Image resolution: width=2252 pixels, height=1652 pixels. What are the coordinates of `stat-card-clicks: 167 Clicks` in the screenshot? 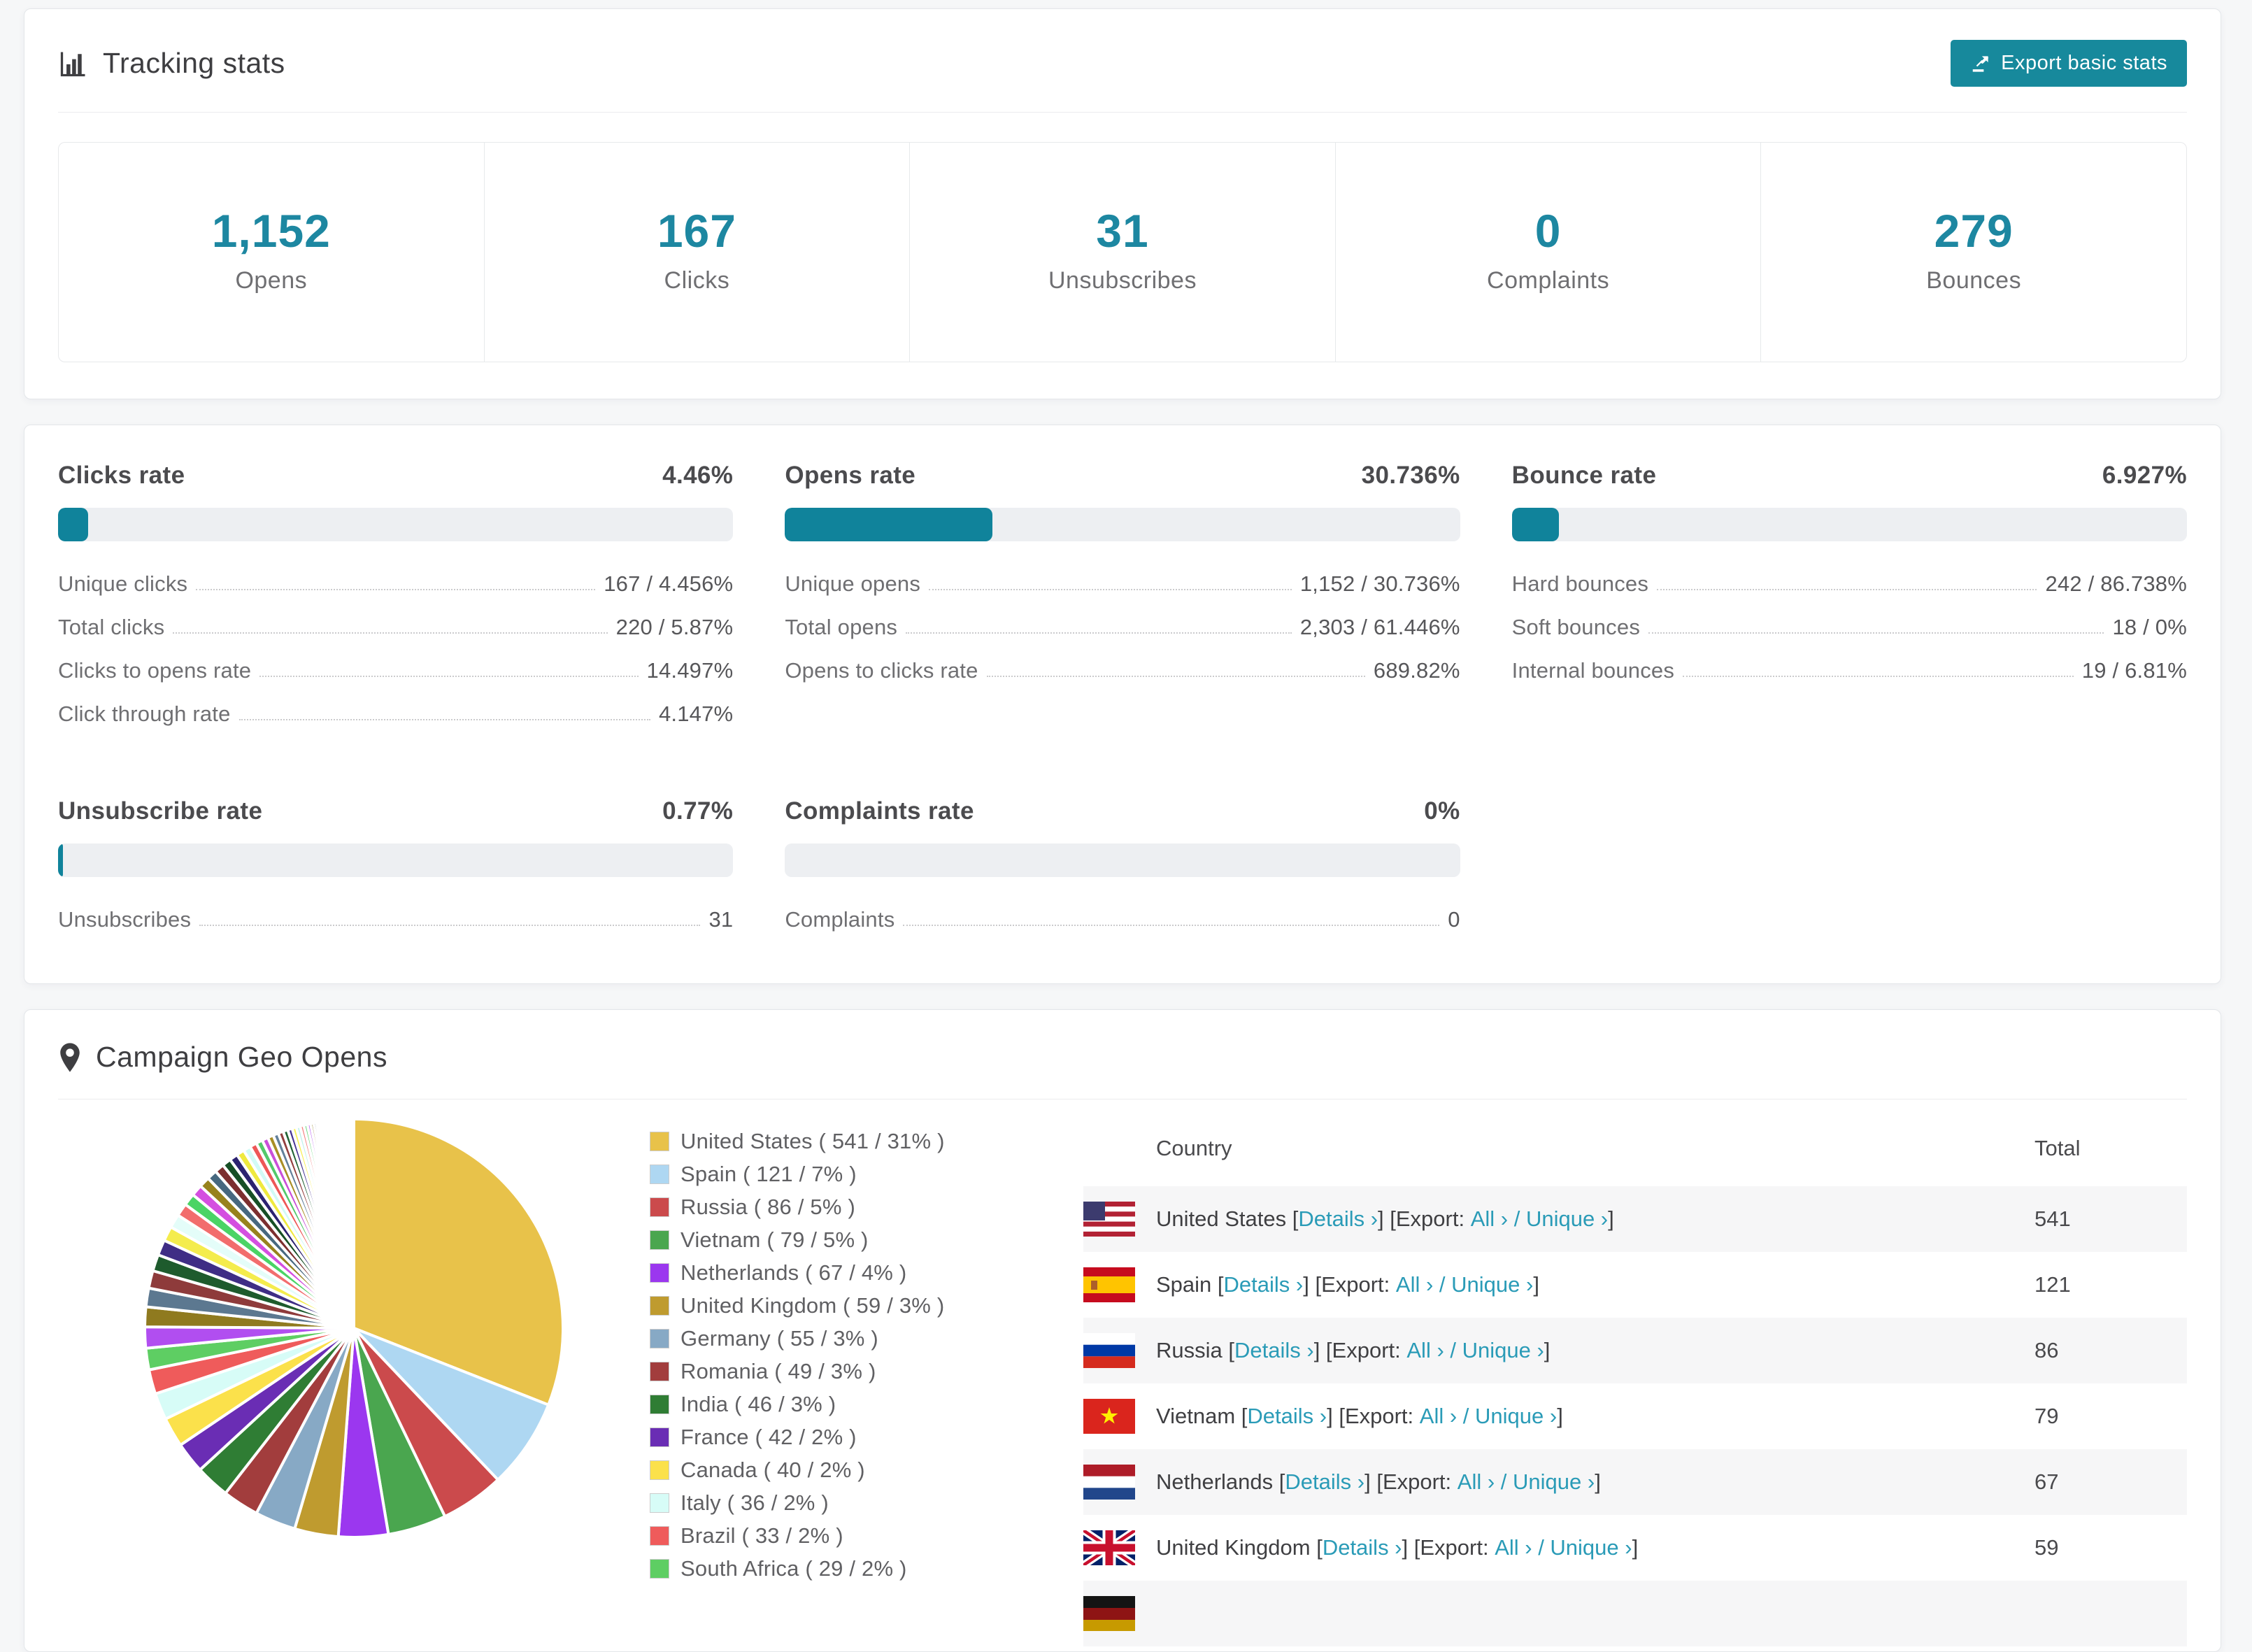 It's located at (698, 252).